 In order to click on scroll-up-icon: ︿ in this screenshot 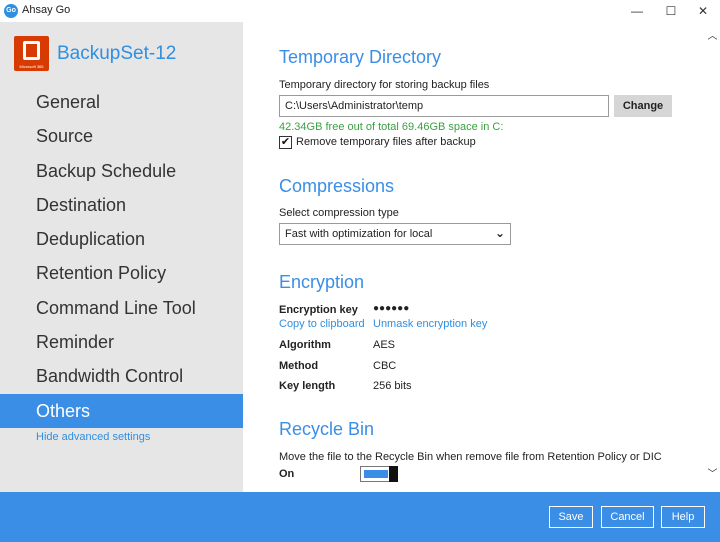, I will do `click(712, 37)`.